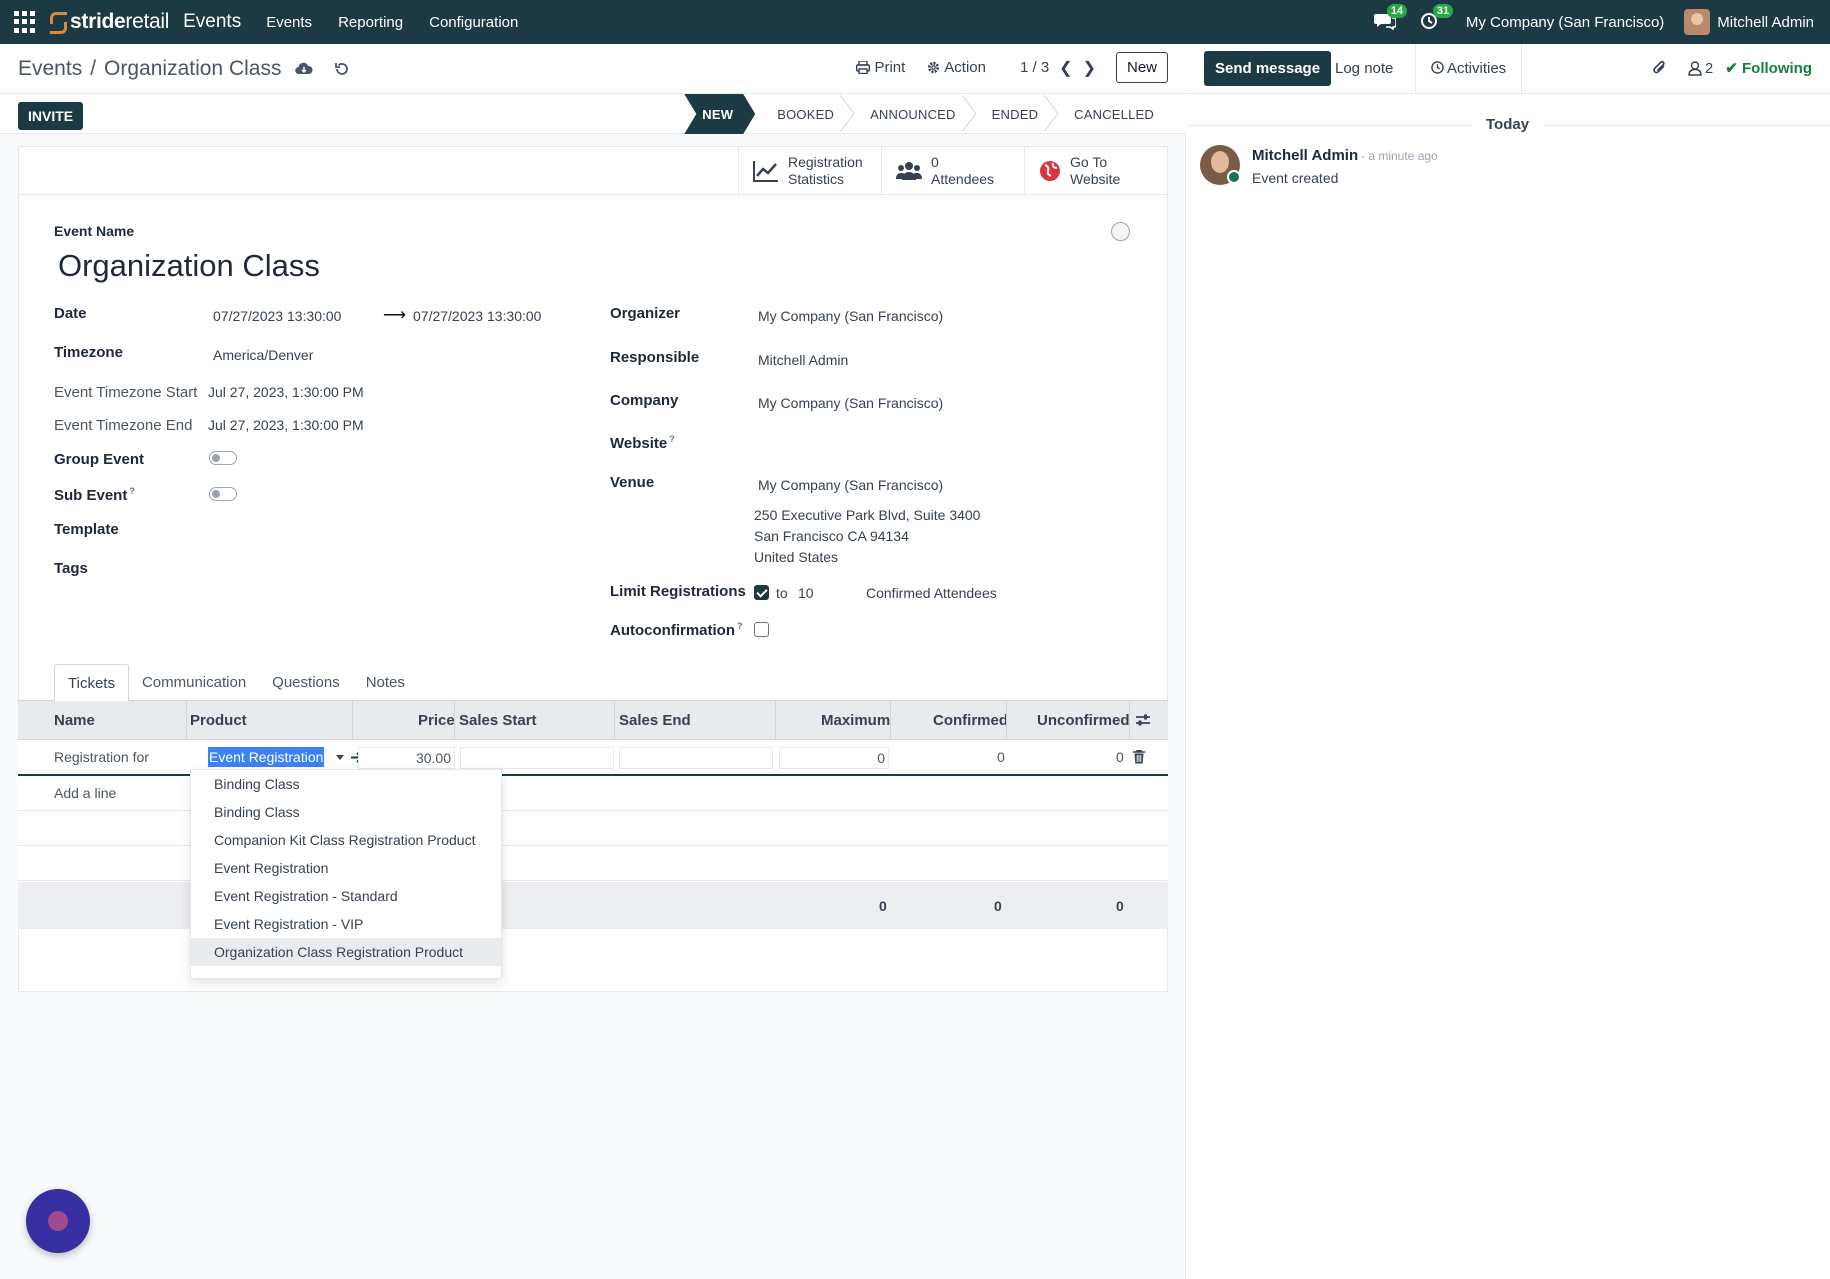 Image resolution: width=1830 pixels, height=1279 pixels. Describe the element at coordinates (1695, 68) in the screenshot. I see `followers-user-icon` at that location.